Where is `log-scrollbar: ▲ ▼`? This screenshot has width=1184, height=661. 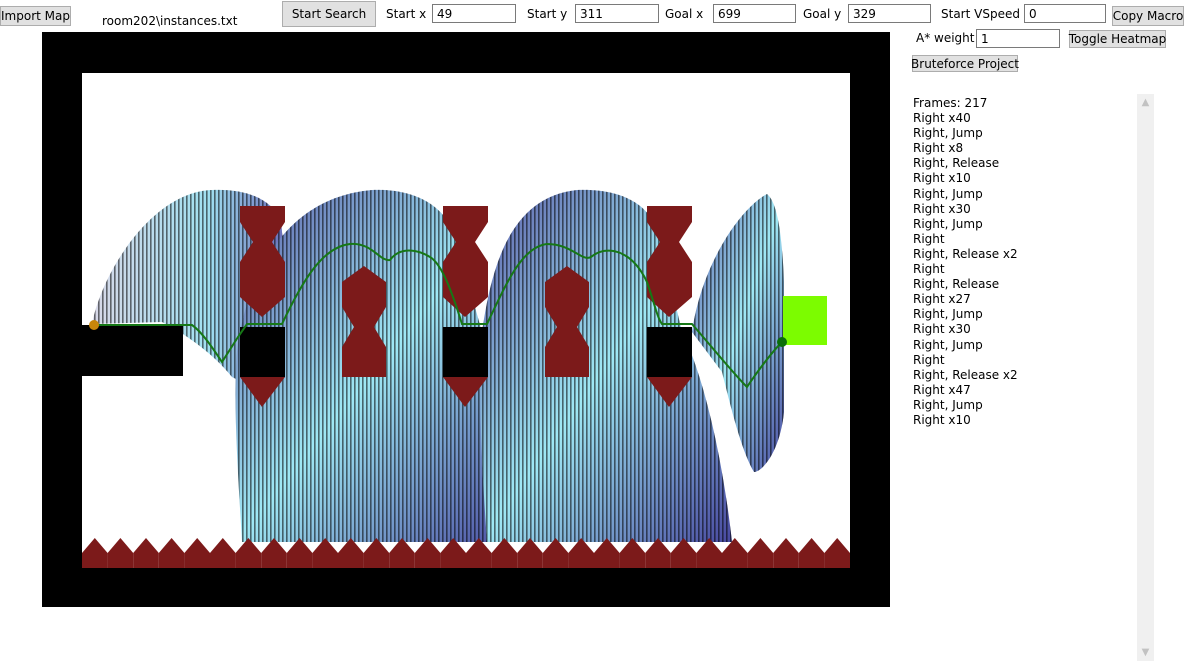
log-scrollbar: ▲ ▼ is located at coordinates (1145, 377).